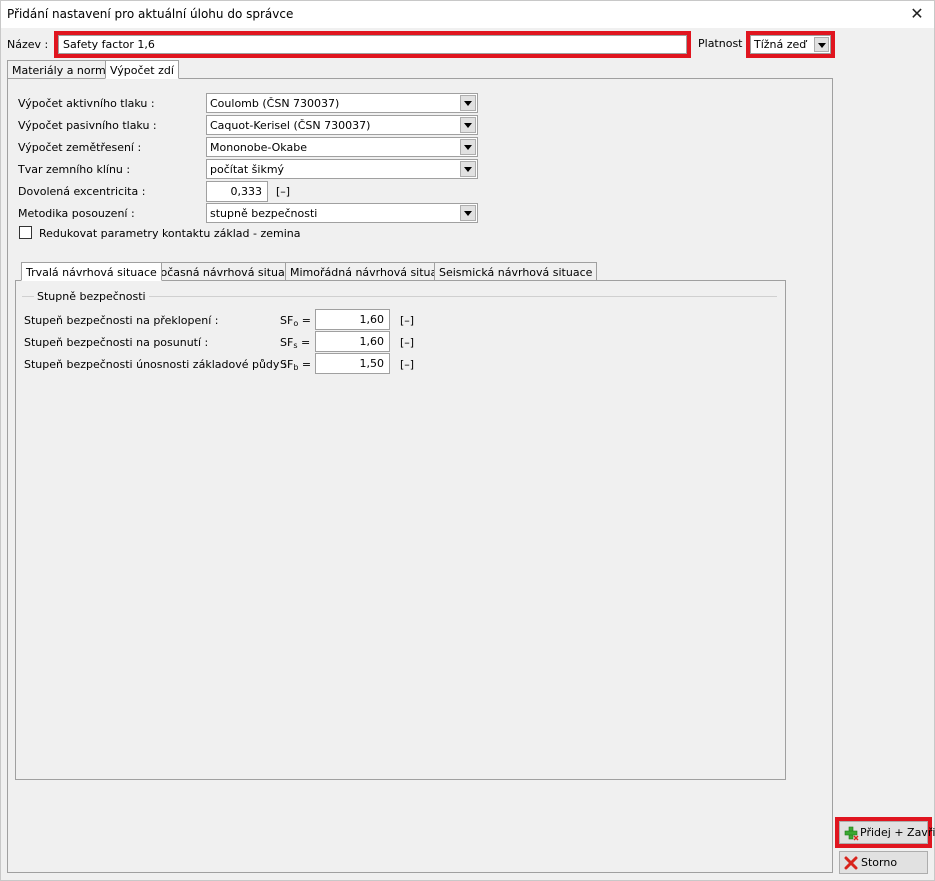 Image resolution: width=935 pixels, height=881 pixels. What do you see at coordinates (516, 271) in the screenshot?
I see `tab-seismic-situation: Seismická návrhová situace` at bounding box center [516, 271].